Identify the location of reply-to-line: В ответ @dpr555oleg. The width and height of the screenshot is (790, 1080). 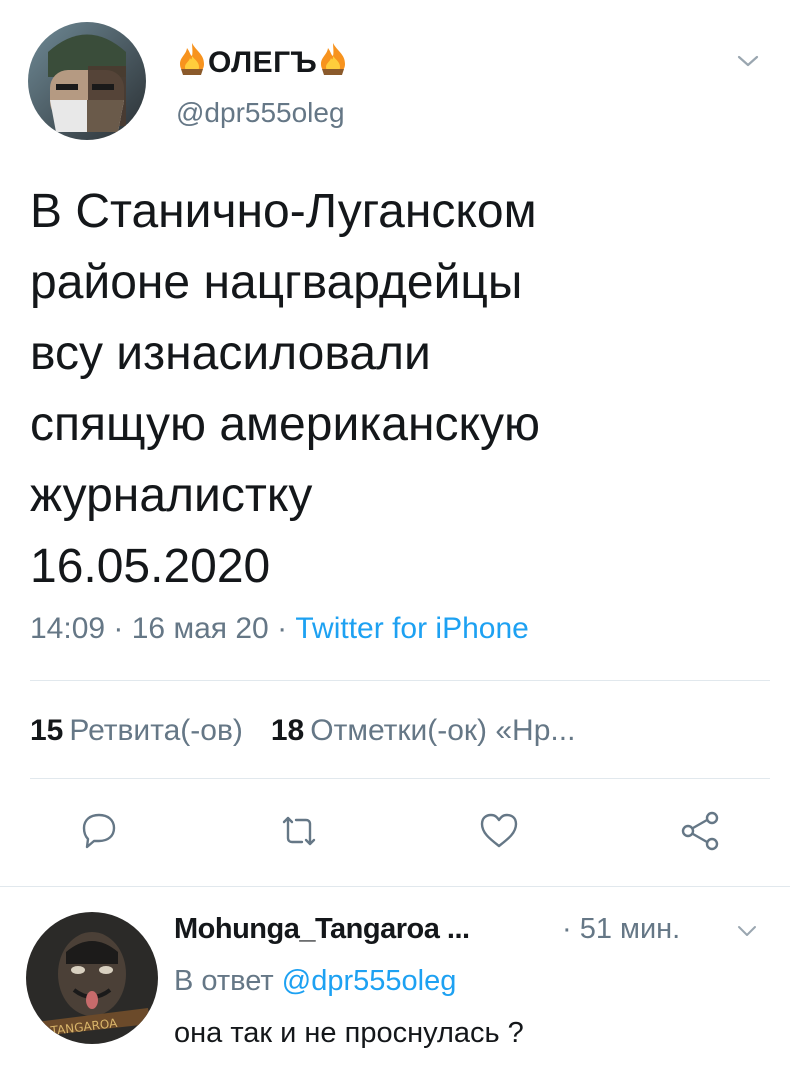
(315, 981).